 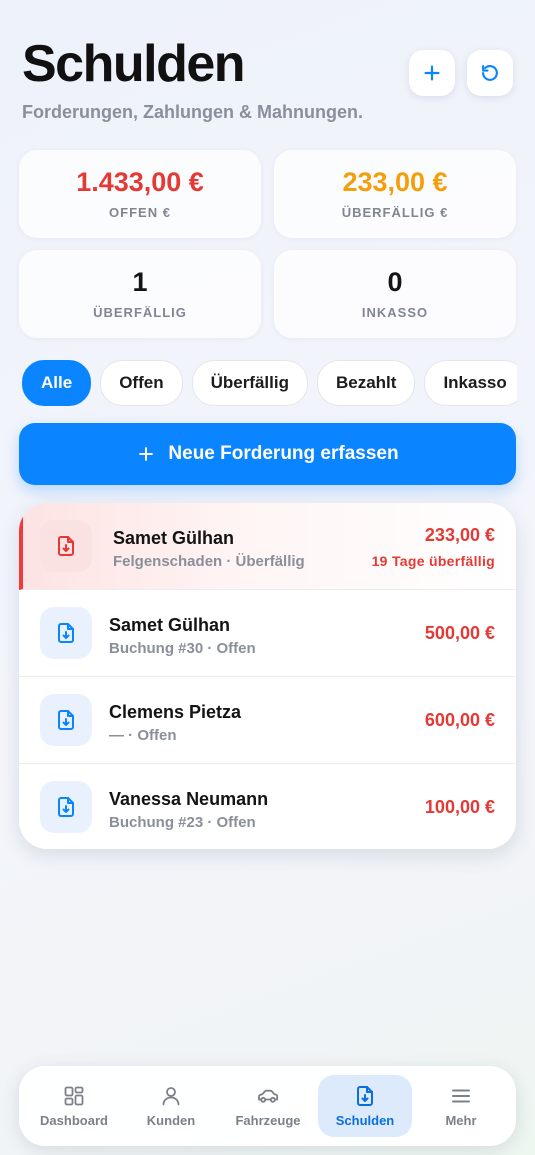 I want to click on new-claim-button: Neue Forderung erfassen, so click(x=267, y=454).